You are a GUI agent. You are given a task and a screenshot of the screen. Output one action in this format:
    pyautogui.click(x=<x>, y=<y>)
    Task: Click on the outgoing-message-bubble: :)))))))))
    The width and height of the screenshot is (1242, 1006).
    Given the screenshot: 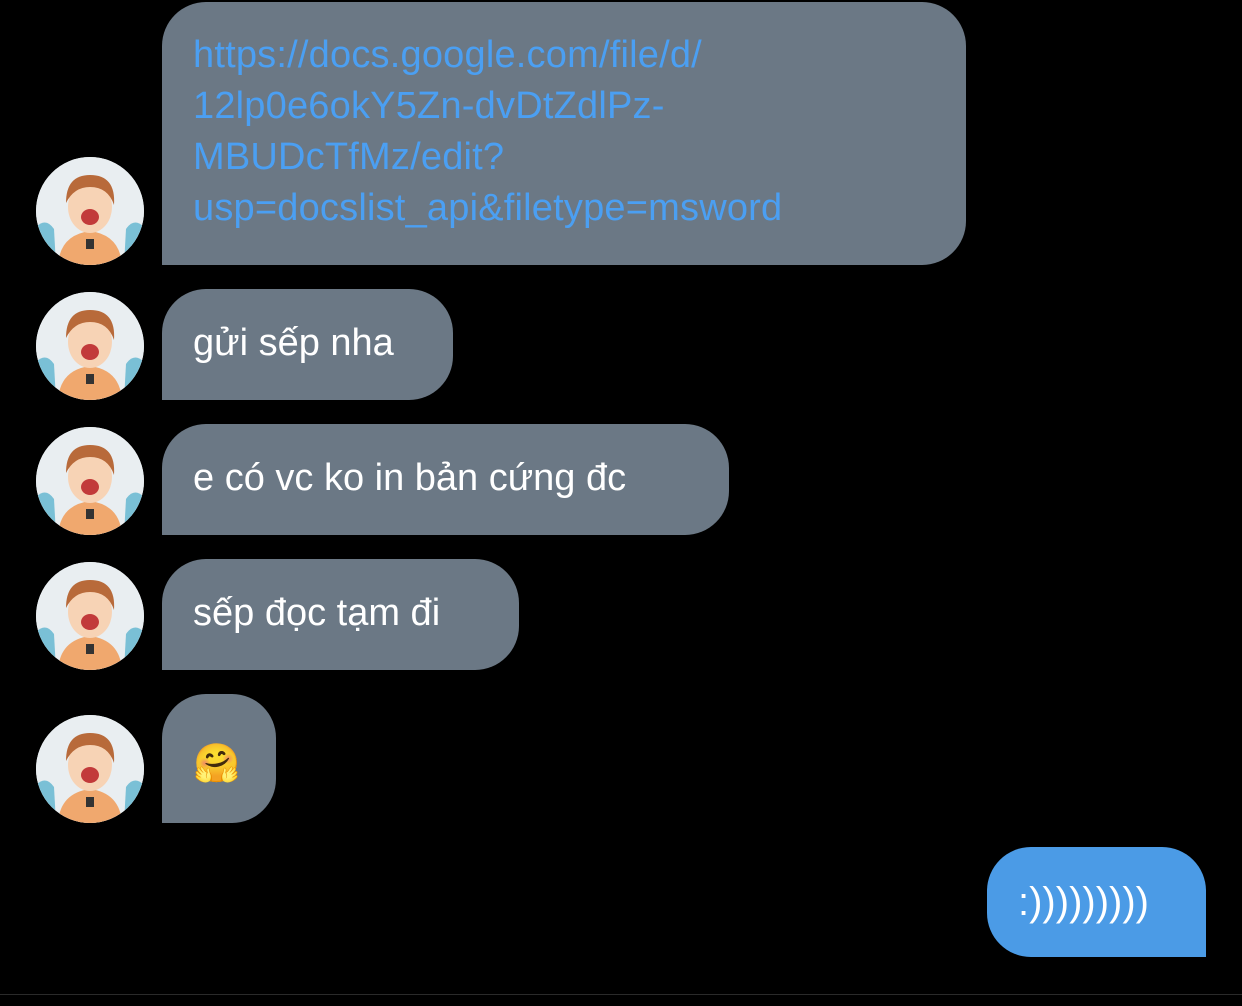 What is the action you would take?
    pyautogui.click(x=1096, y=902)
    